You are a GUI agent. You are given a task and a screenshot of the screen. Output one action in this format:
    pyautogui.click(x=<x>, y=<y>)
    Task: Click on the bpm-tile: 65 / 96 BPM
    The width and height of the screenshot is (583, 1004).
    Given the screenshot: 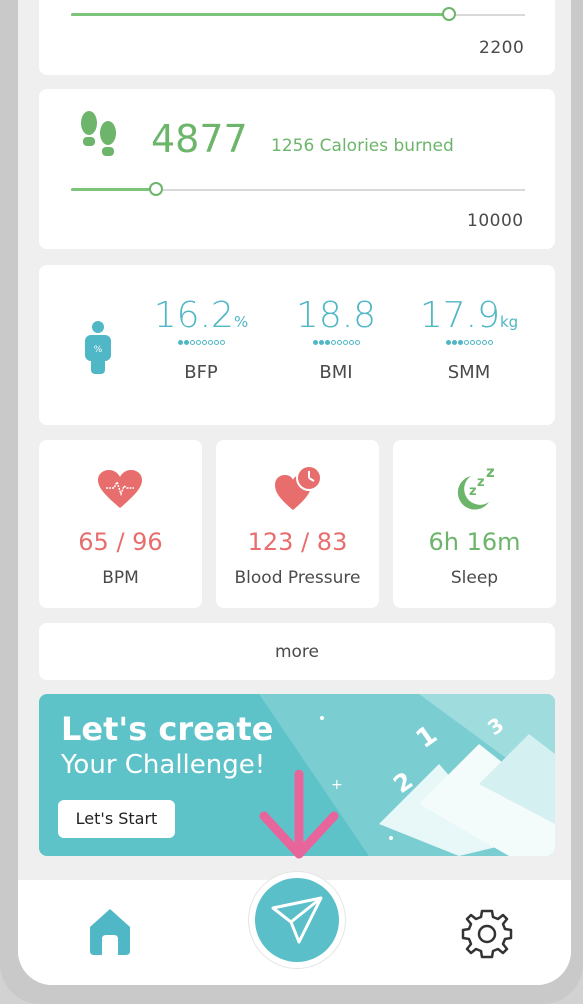 What is the action you would take?
    pyautogui.click(x=120, y=524)
    